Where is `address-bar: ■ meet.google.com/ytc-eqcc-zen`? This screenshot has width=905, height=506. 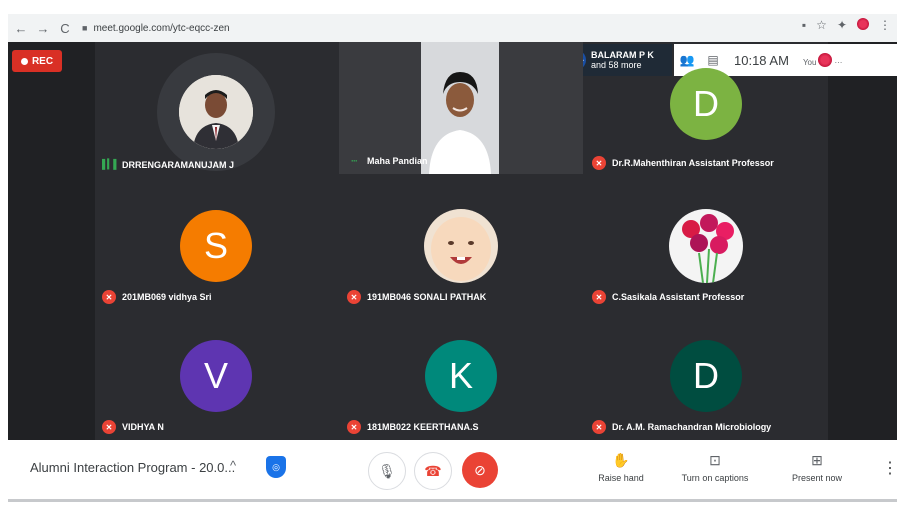
address-bar: ■ meet.google.com/ytc-eqcc-zen is located at coordinates (432, 28).